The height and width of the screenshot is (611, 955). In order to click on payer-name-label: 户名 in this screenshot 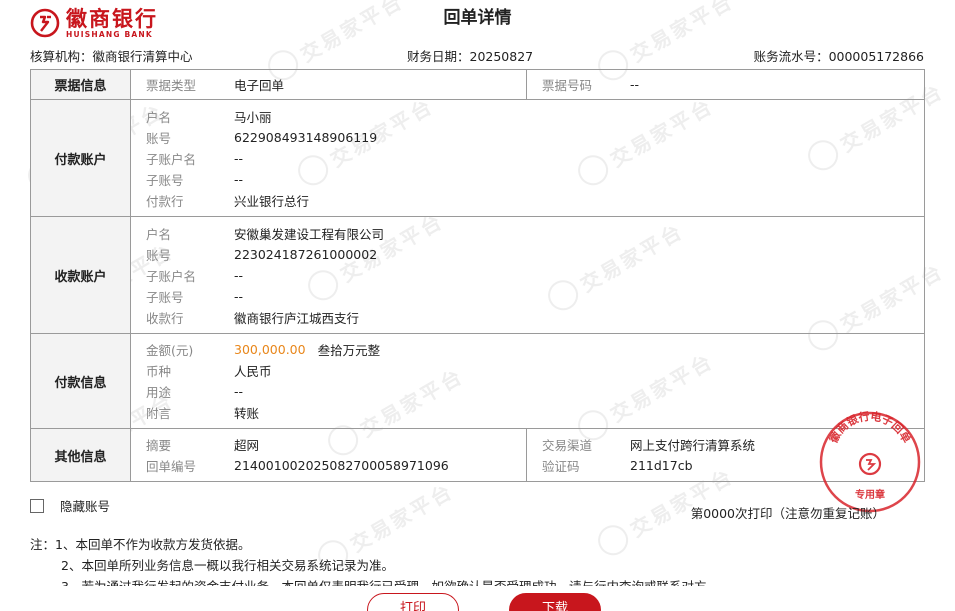, I will do `click(159, 117)`.